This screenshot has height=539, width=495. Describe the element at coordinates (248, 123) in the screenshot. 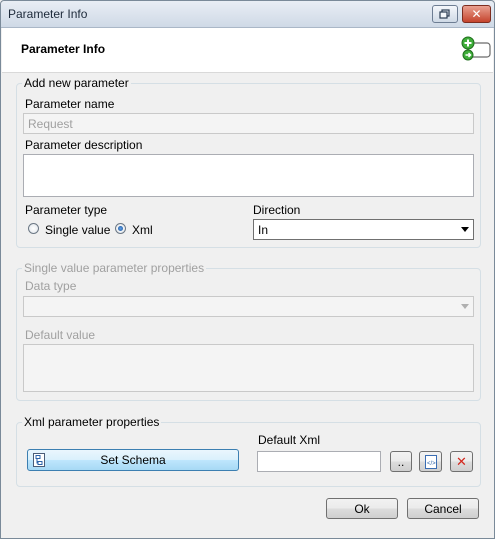

I see `parameter-name-field: Request` at that location.